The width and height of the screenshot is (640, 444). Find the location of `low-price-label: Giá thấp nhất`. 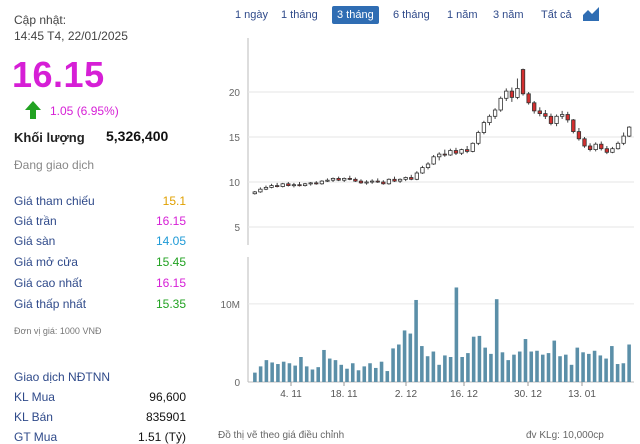

low-price-label: Giá thấp nhất is located at coordinates (50, 304).